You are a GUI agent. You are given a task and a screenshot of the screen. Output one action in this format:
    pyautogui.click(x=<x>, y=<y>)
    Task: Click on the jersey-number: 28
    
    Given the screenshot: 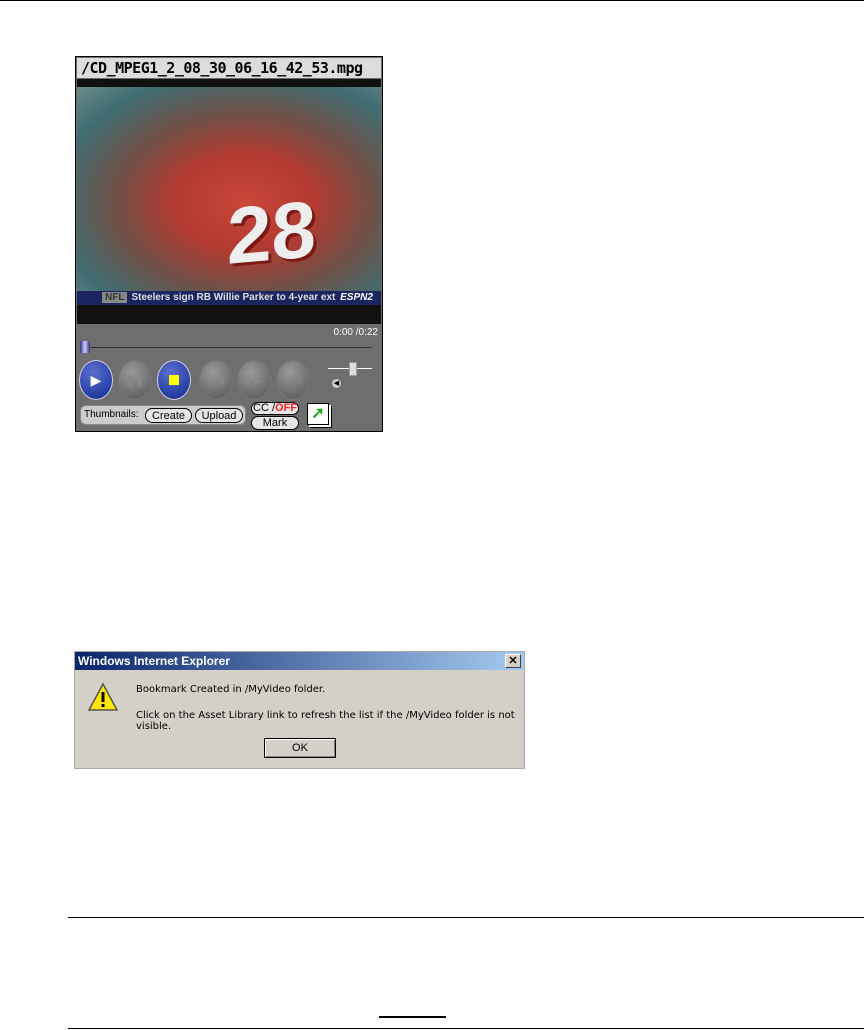 What is the action you would take?
    pyautogui.click(x=271, y=232)
    